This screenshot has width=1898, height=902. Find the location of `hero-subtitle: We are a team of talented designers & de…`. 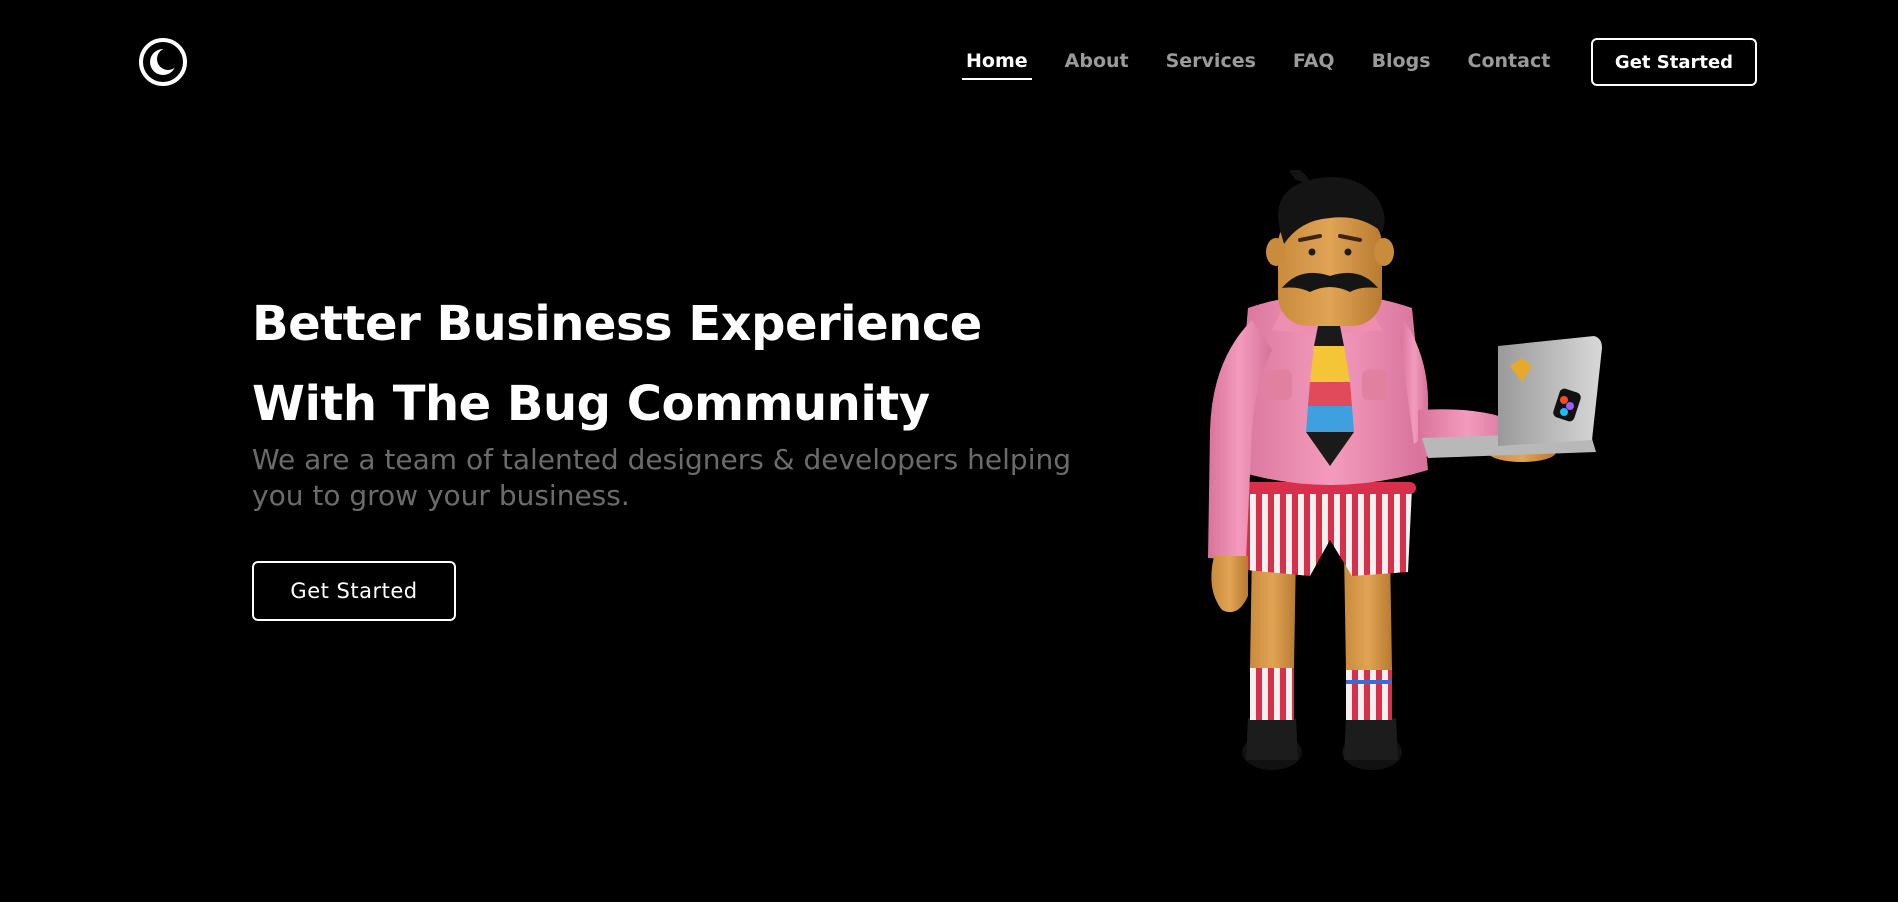

hero-subtitle: We are a team of talented designers & de… is located at coordinates (661, 477).